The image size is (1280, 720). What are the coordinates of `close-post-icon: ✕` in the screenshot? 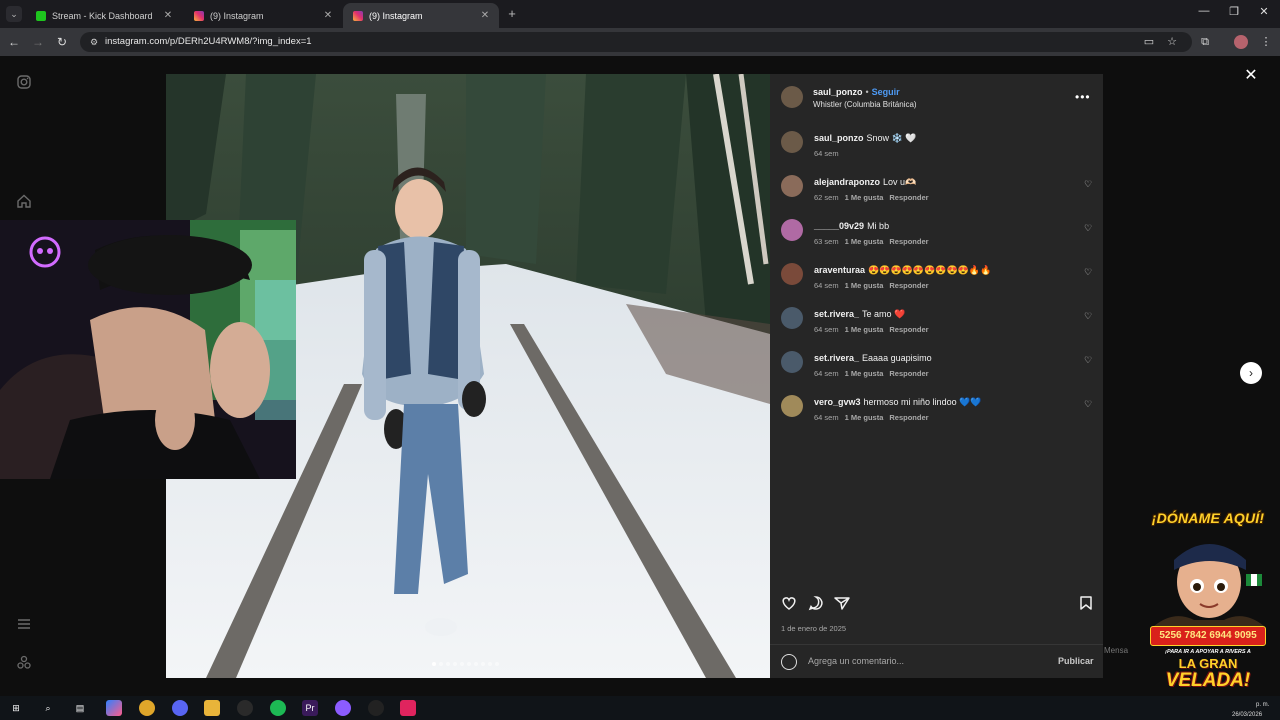 It's located at (1251, 76).